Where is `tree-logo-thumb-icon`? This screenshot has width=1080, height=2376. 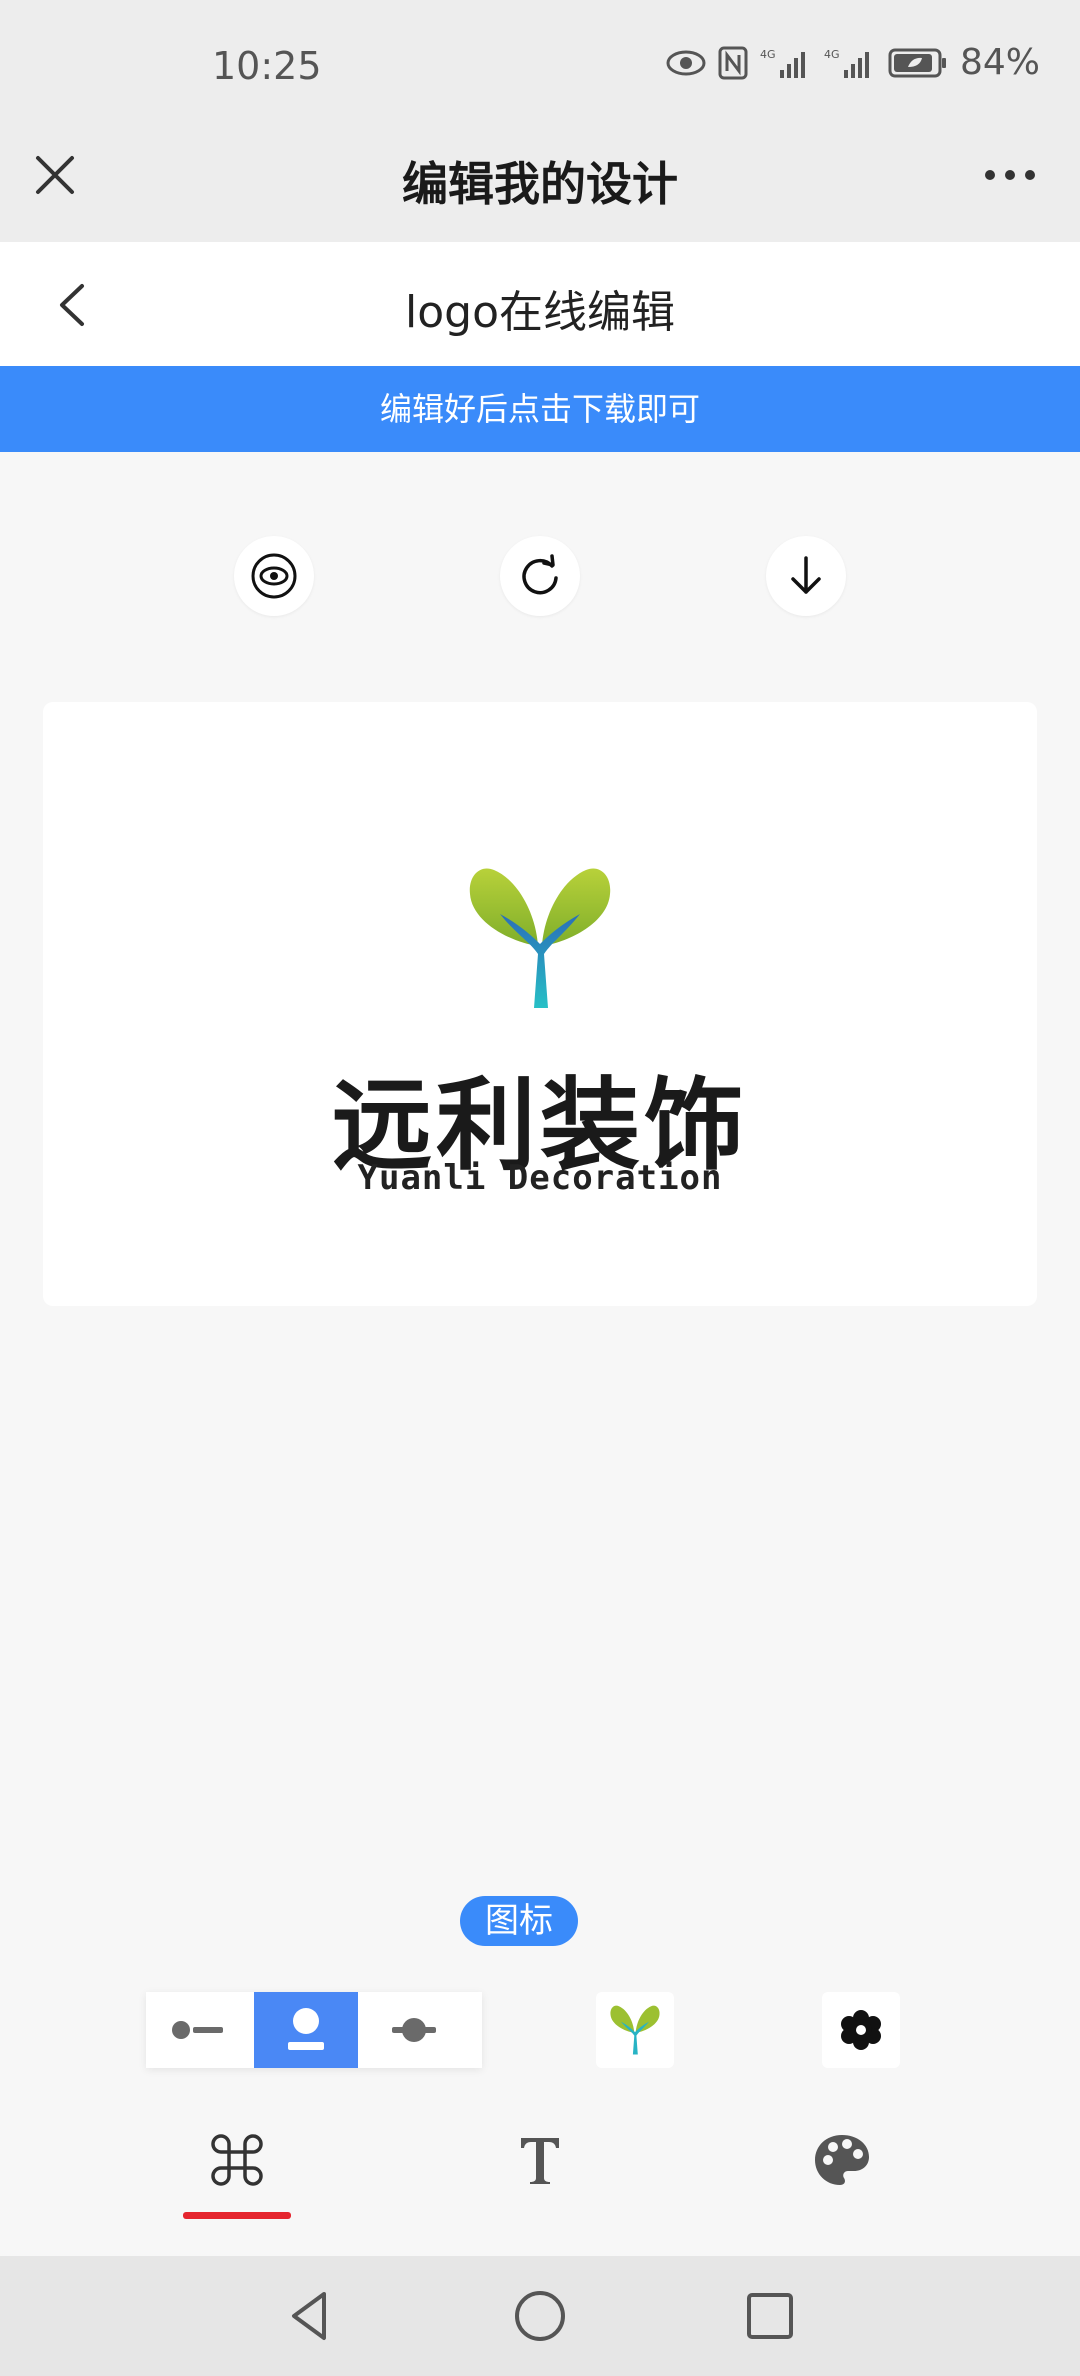
tree-logo-thumb-icon is located at coordinates (635, 2030).